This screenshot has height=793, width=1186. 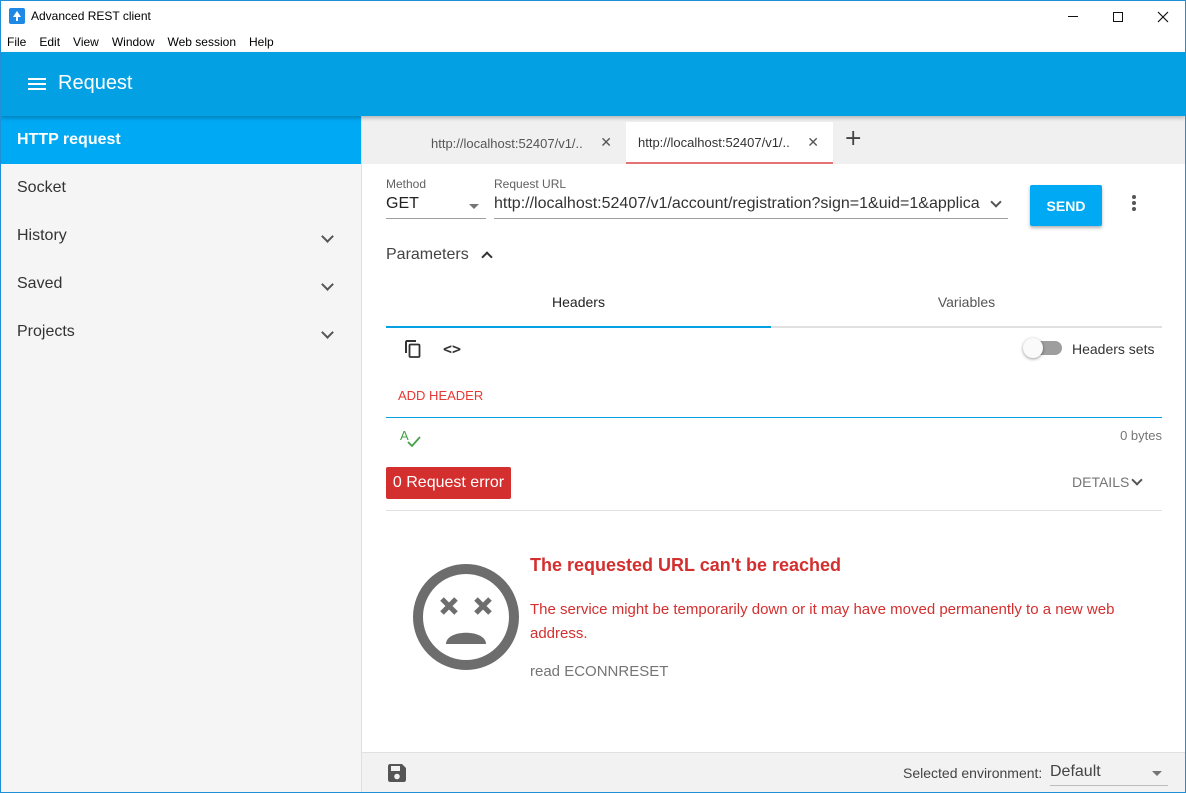 What do you see at coordinates (41, 187) in the screenshot?
I see `sidebar-item-label: Socket` at bounding box center [41, 187].